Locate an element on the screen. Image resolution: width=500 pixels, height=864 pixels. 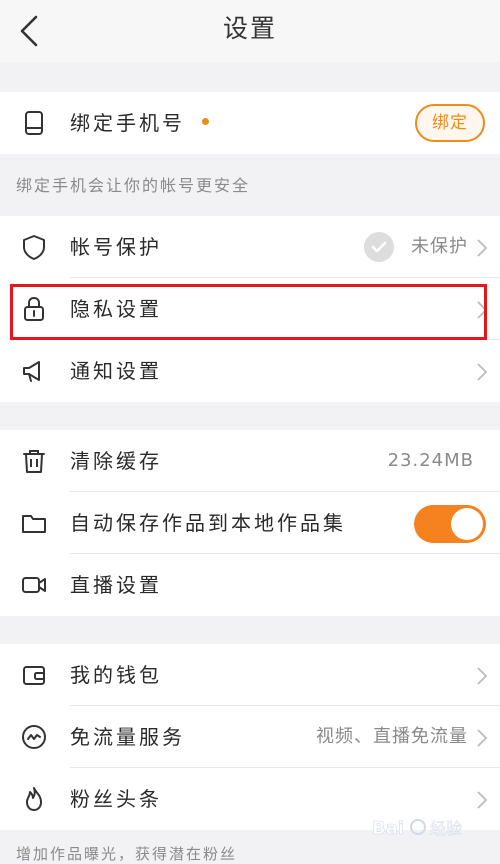
privacy-settings-row: 隐私设置 is located at coordinates (250, 309).